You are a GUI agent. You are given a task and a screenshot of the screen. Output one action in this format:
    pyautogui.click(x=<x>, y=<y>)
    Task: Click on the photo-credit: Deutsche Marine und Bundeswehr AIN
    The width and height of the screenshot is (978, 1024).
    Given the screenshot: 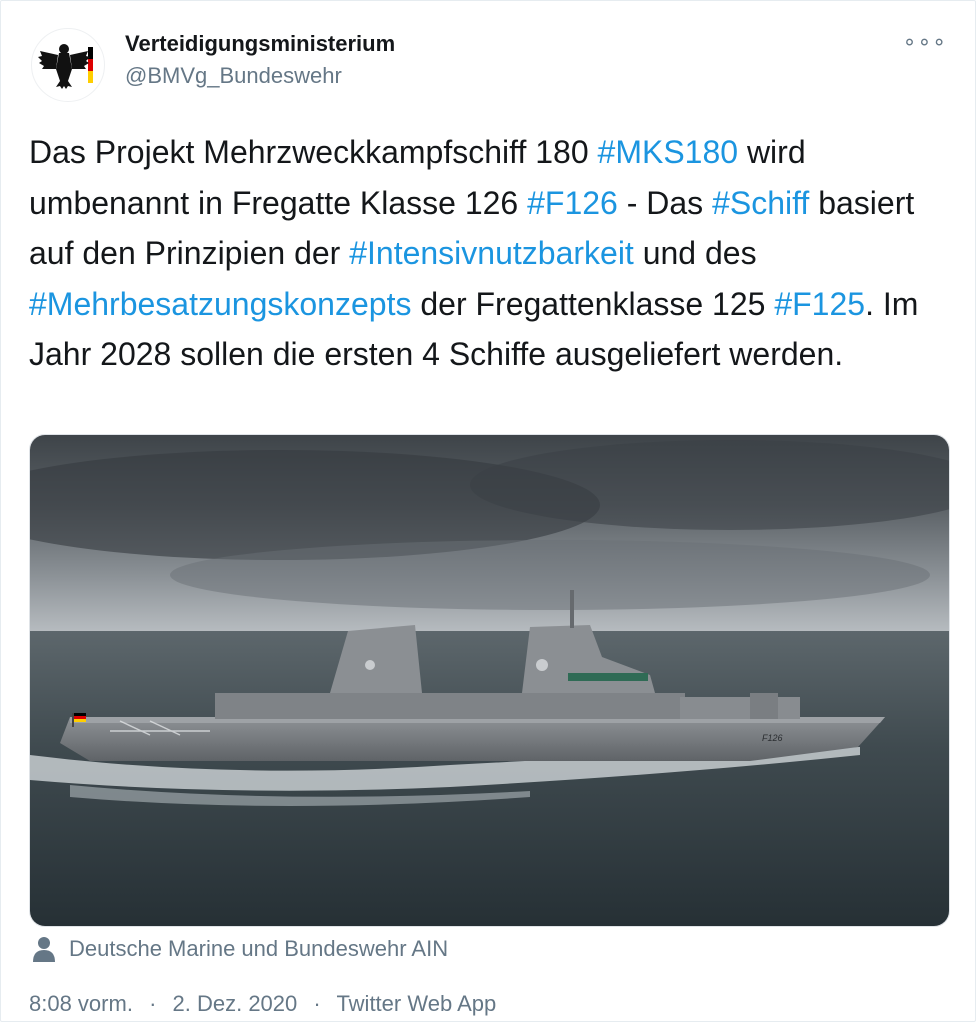 What is the action you would take?
    pyautogui.click(x=240, y=949)
    